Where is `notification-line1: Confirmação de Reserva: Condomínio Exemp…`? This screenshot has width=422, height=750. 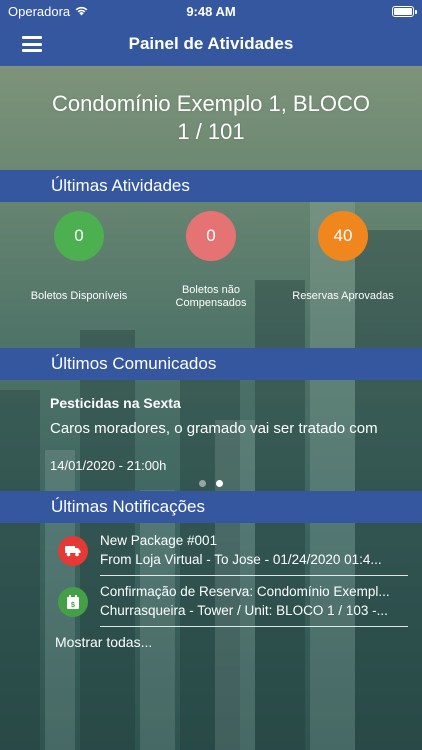 notification-line1: Confirmação de Reserva: Condomínio Exemp… is located at coordinates (245, 591).